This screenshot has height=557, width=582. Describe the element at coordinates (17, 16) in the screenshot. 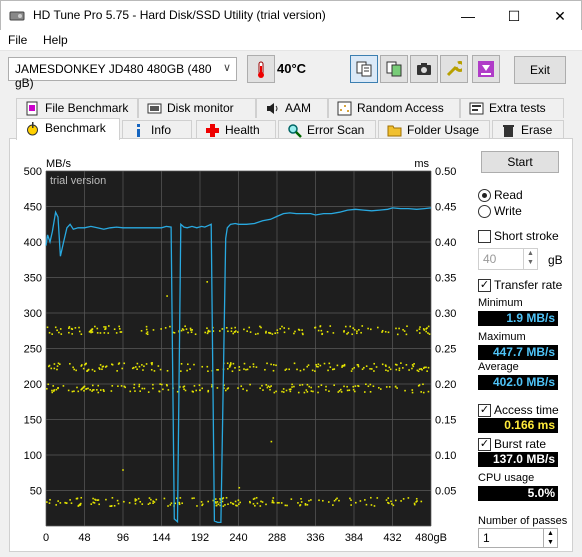

I see `app-icon` at that location.